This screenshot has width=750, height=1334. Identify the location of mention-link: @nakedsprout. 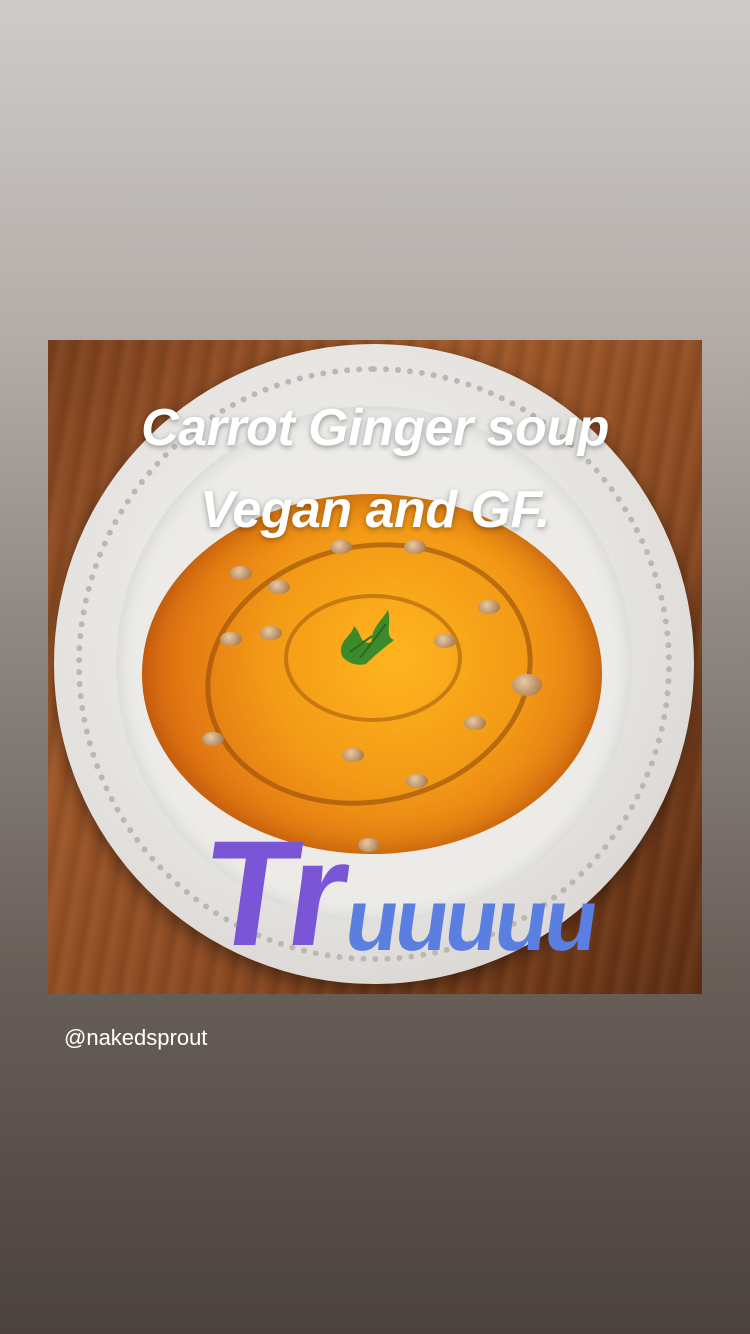
(135, 1038).